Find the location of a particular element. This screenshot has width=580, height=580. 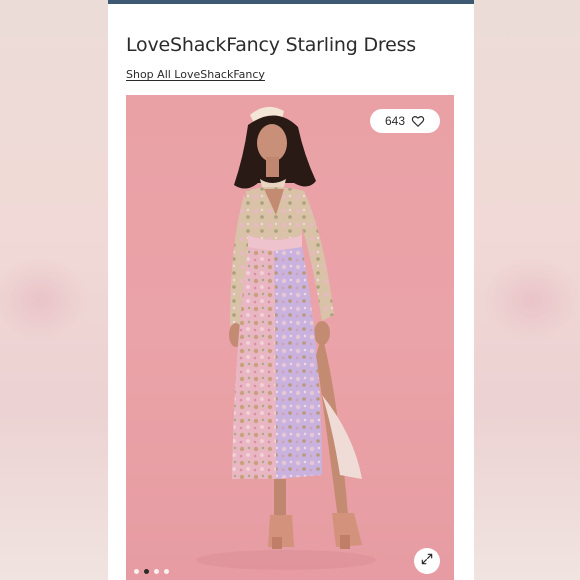

product-title: LoveShackFancy Starling Dress is located at coordinates (271, 45).